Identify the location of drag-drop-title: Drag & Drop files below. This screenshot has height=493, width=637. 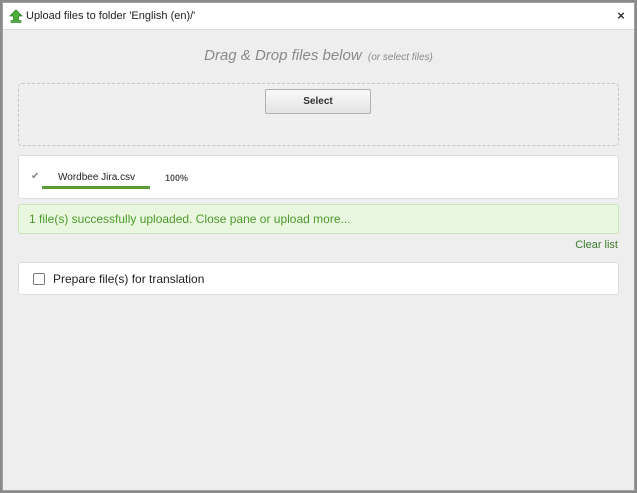
(283, 55).